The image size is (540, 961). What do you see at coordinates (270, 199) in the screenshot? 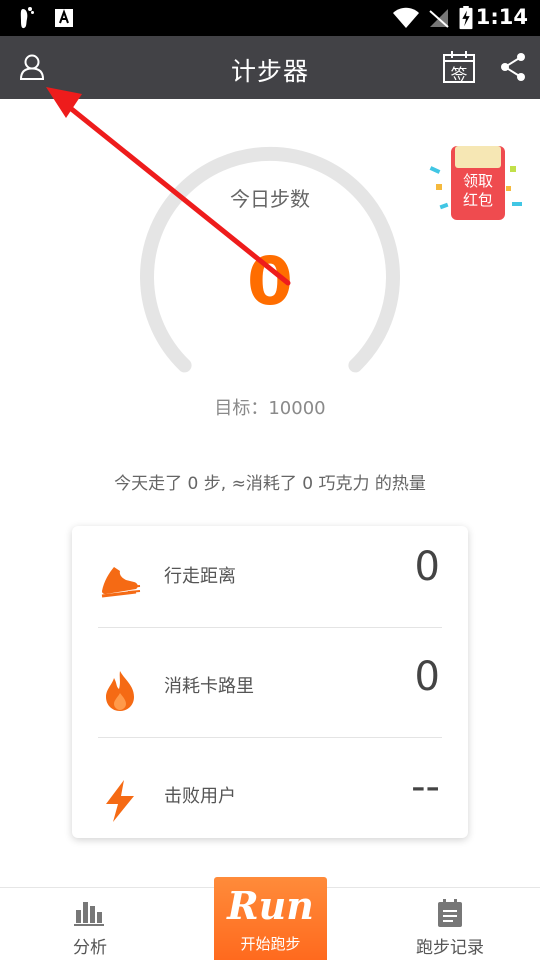
I see `today-steps-label: 今日步数` at bounding box center [270, 199].